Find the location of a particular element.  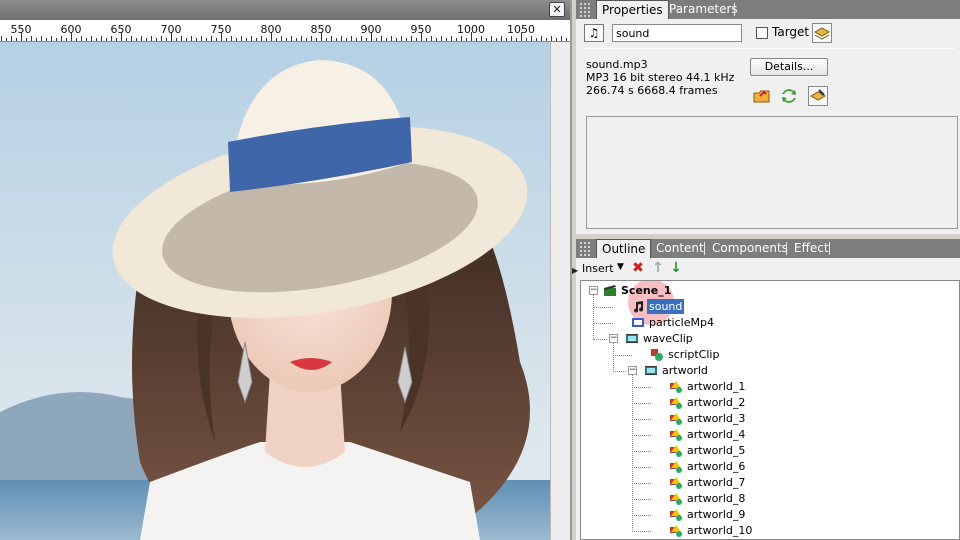

tree-item: − waveClip is located at coordinates (770, 339).